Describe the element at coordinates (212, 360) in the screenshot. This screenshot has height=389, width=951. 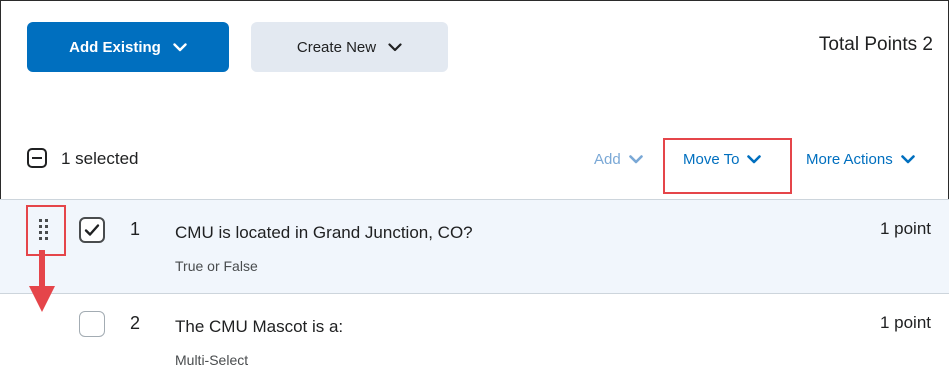
I see `question-type: Multi-Select` at that location.